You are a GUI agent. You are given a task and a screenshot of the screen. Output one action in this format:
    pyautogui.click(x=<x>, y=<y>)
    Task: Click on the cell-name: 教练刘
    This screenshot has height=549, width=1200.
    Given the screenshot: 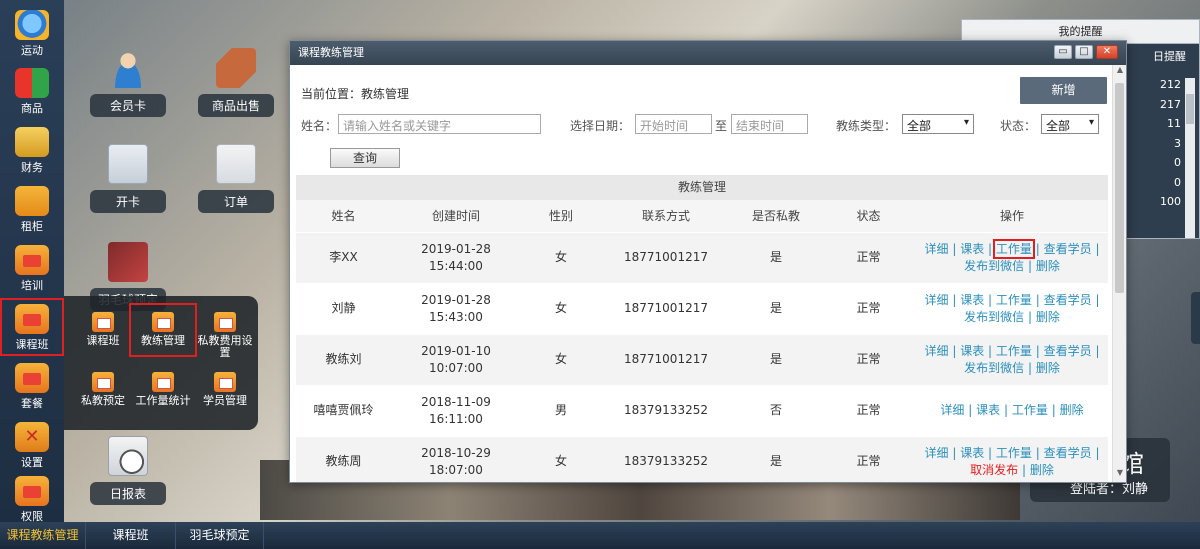 What is the action you would take?
    pyautogui.click(x=343, y=359)
    